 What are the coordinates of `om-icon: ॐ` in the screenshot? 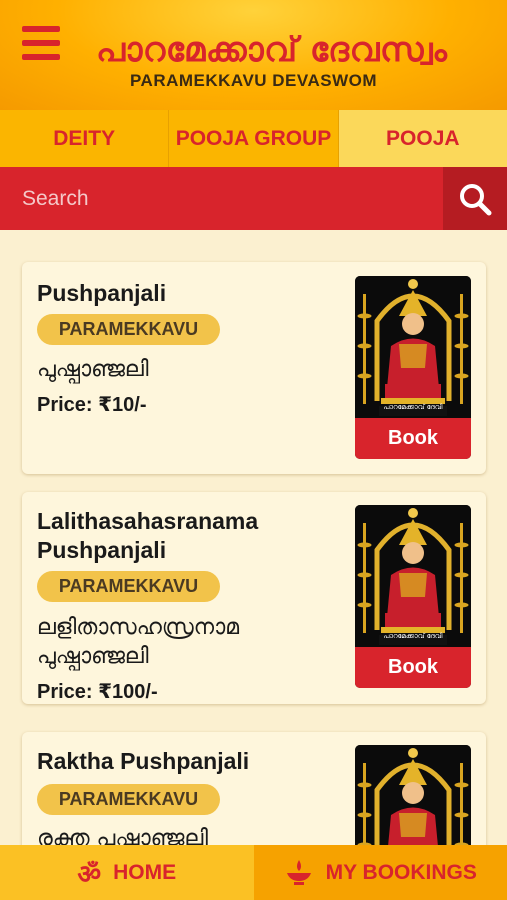 It's located at (89, 874).